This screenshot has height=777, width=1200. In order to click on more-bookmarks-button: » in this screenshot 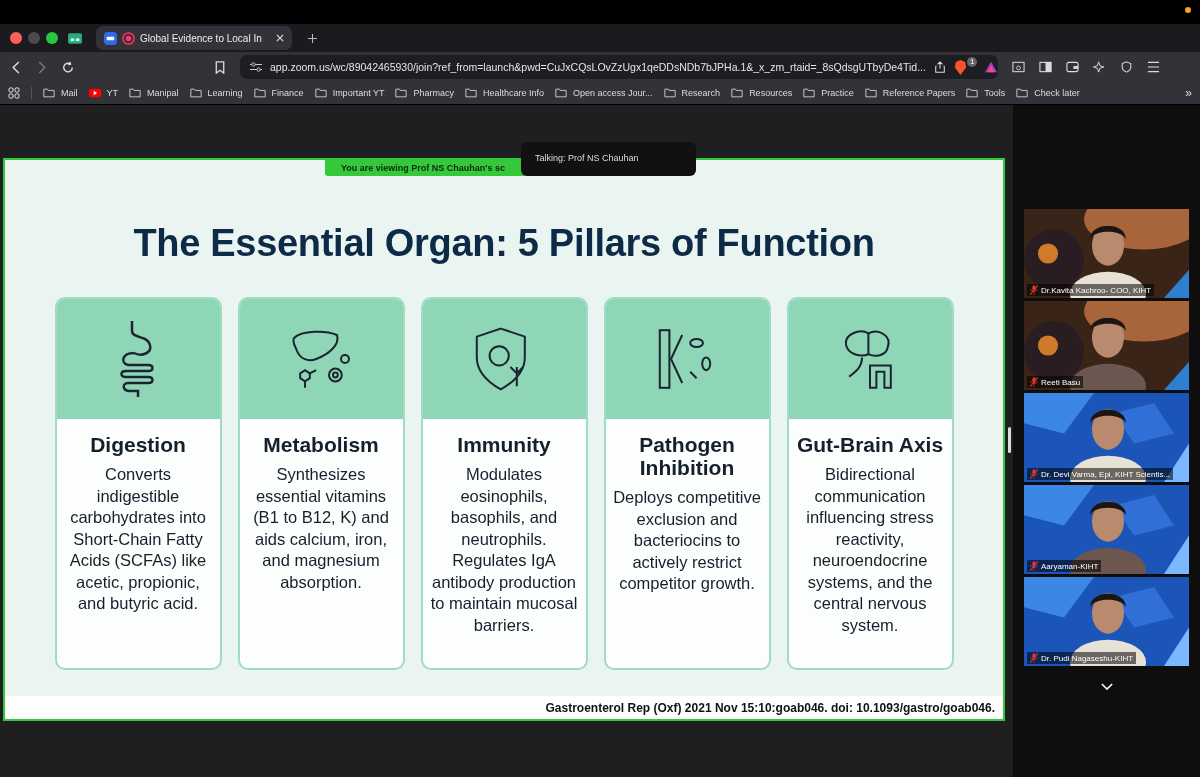, I will do `click(1188, 93)`.